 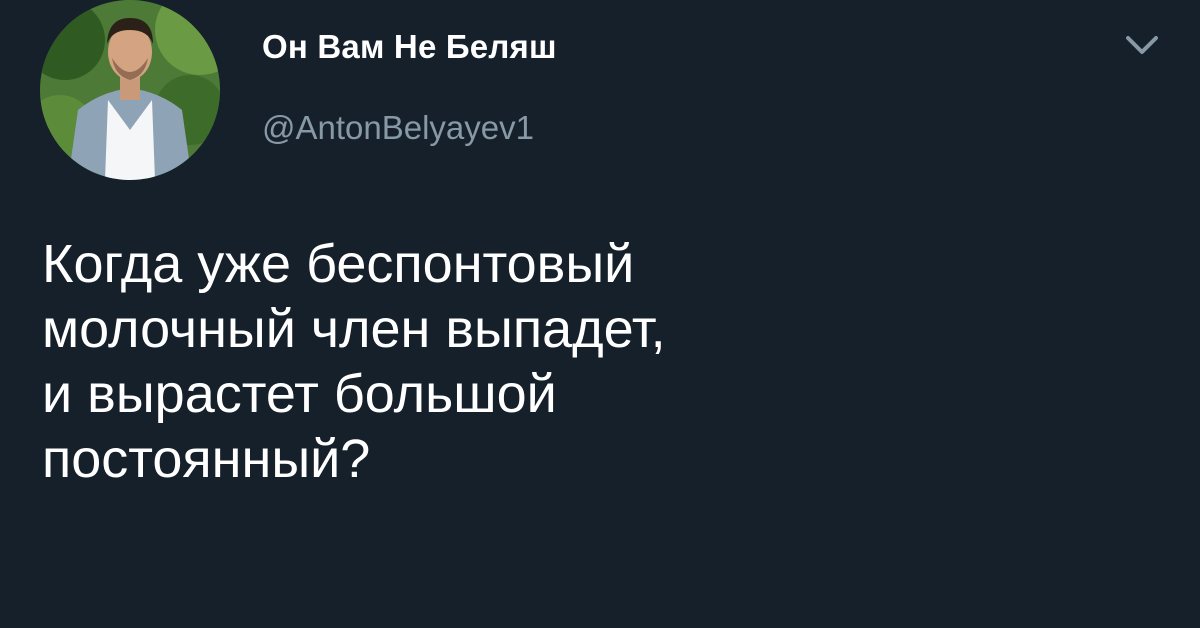 I want to click on chevron-down-icon, so click(x=1142, y=46).